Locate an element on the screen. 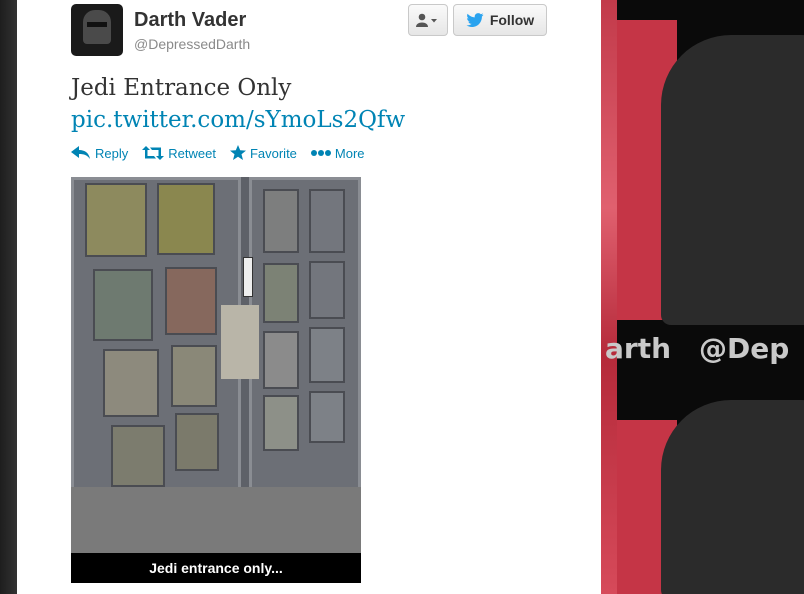  follow-button: Follow is located at coordinates (500, 20).